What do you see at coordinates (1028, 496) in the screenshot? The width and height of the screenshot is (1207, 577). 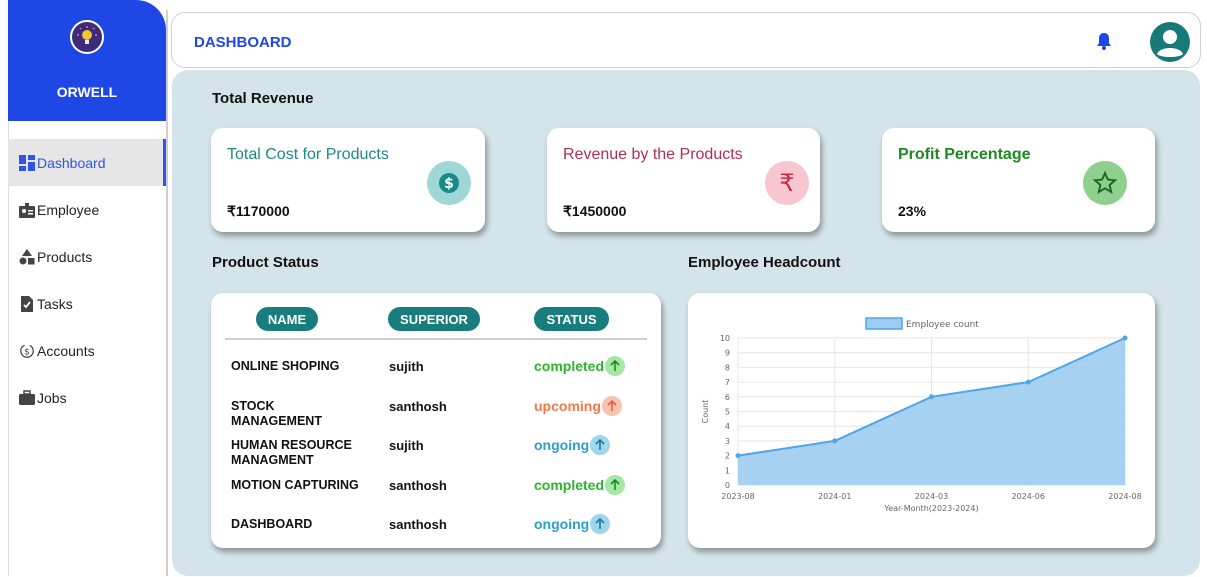 I see `x-tick-label: 2024-06` at bounding box center [1028, 496].